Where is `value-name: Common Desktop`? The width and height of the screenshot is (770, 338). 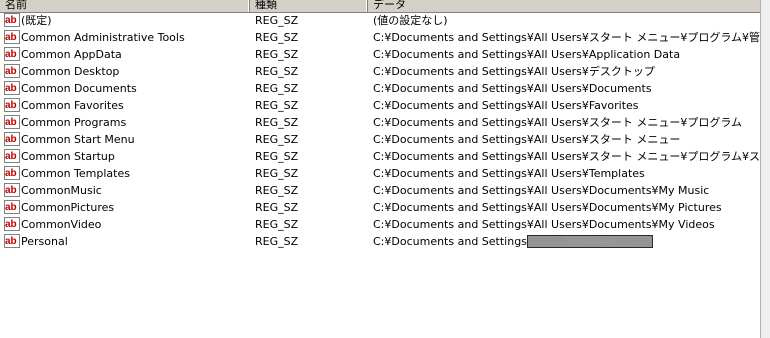 value-name: Common Desktop is located at coordinates (70, 71).